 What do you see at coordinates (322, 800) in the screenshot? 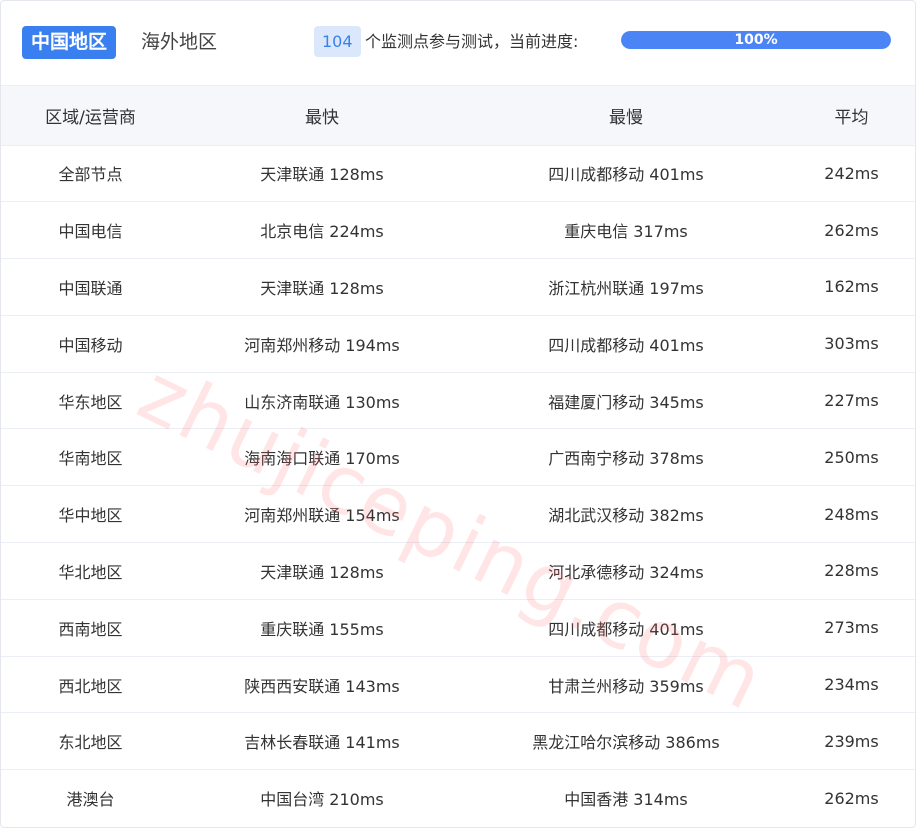
I see `cell-fastest: 中国台湾 210ms` at bounding box center [322, 800].